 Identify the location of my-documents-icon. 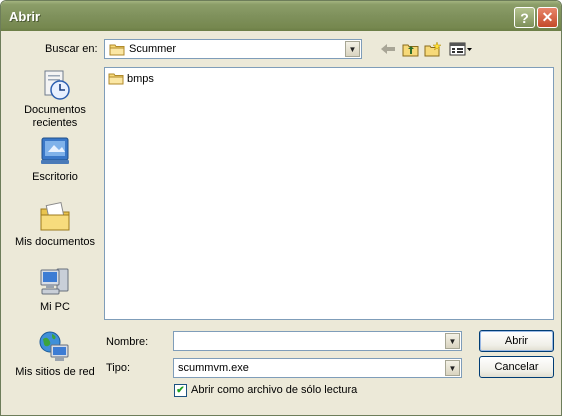
(55, 216).